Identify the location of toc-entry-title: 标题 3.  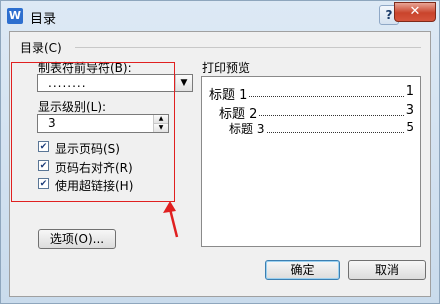
(248, 128).